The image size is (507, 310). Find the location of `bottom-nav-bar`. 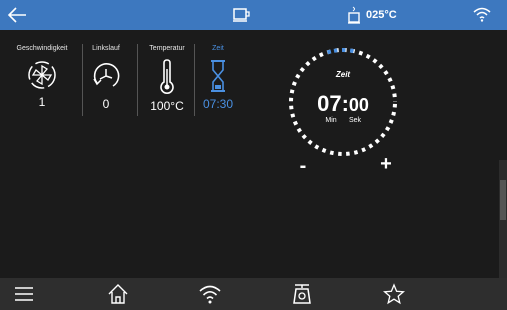

bottom-nav-bar is located at coordinates (253, 294).